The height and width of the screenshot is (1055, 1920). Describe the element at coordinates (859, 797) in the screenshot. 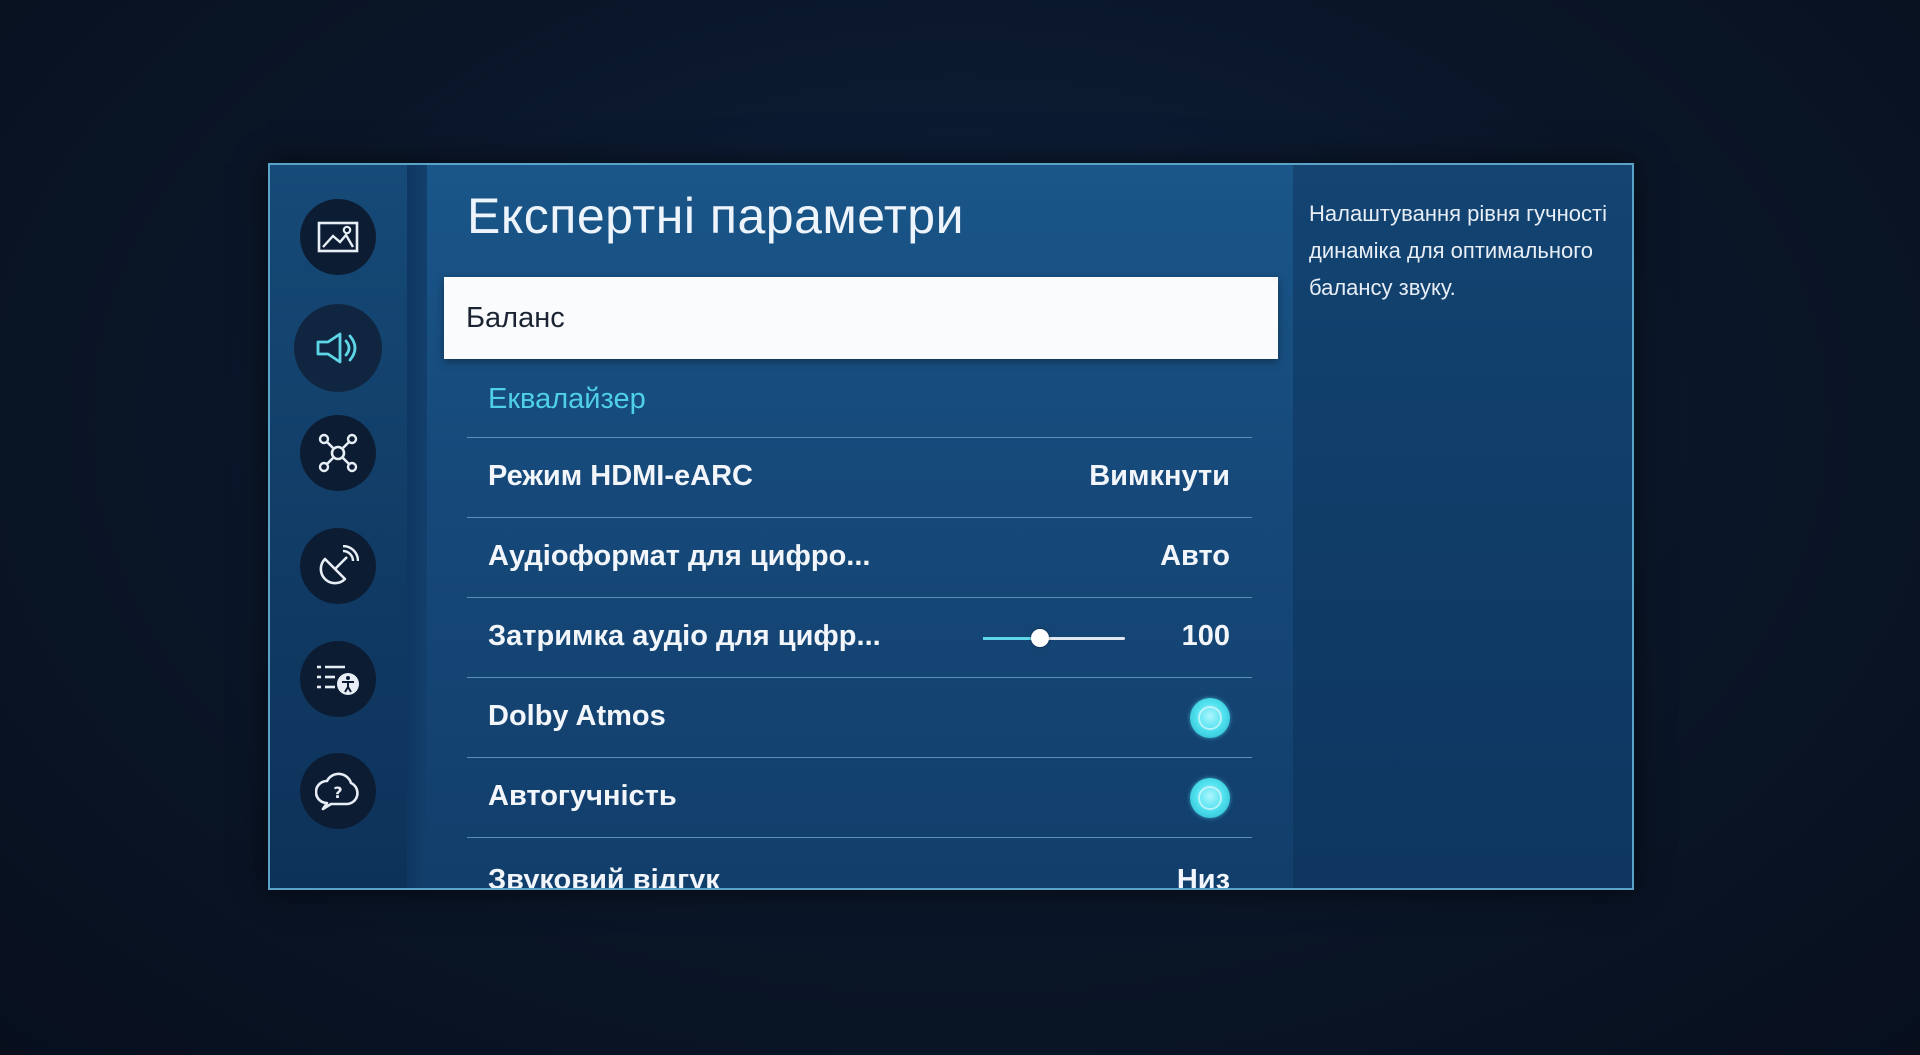

I see `menu-item-auto-volume: Автогучність` at that location.